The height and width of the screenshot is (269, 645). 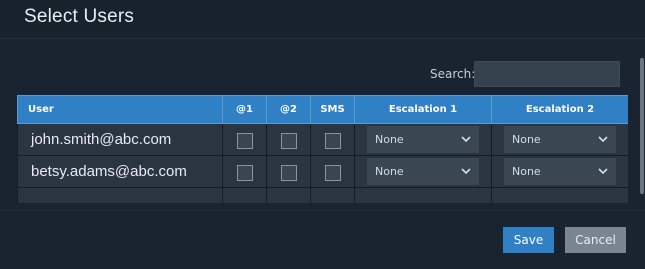 I want to click on search-label: Search:, so click(x=453, y=74).